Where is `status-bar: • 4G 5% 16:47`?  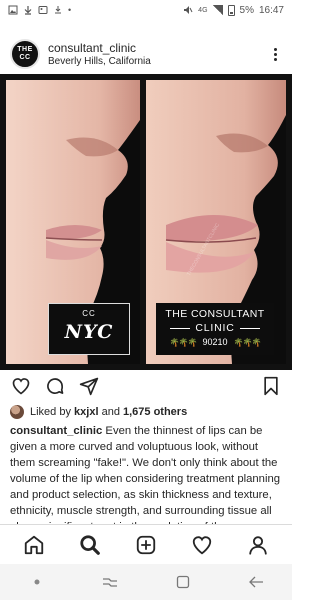
status-bar: • 4G 5% 16:47 is located at coordinates (146, 10).